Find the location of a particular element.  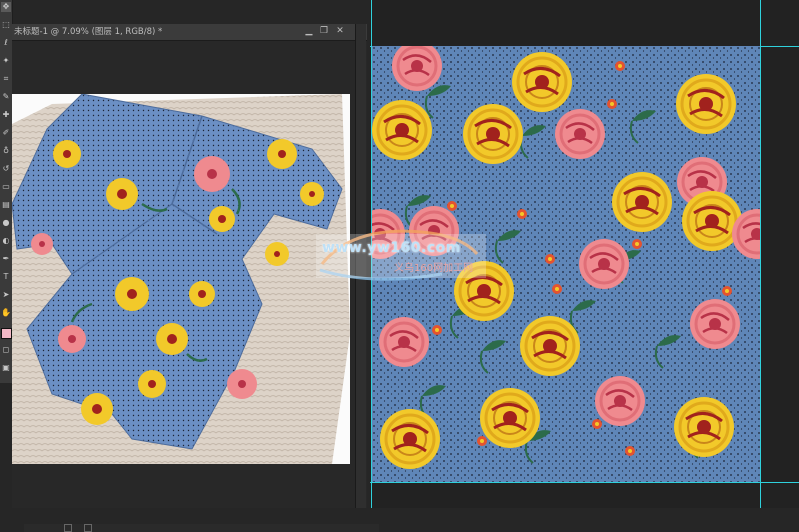

path-selection-tool-icon: ➤ is located at coordinates (6, 295).